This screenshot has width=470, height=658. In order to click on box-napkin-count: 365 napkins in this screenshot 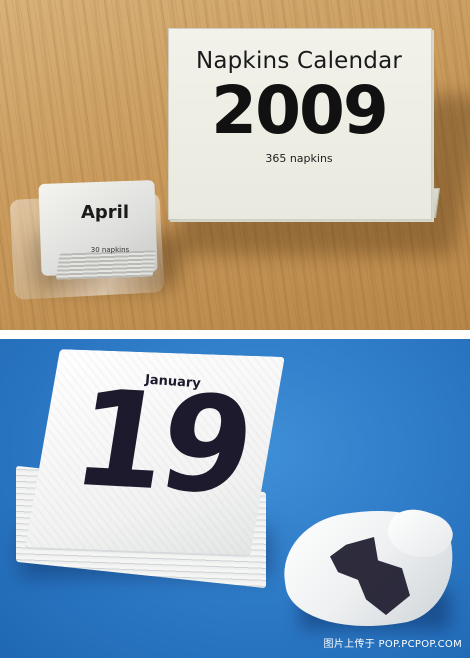, I will do `click(299, 158)`.